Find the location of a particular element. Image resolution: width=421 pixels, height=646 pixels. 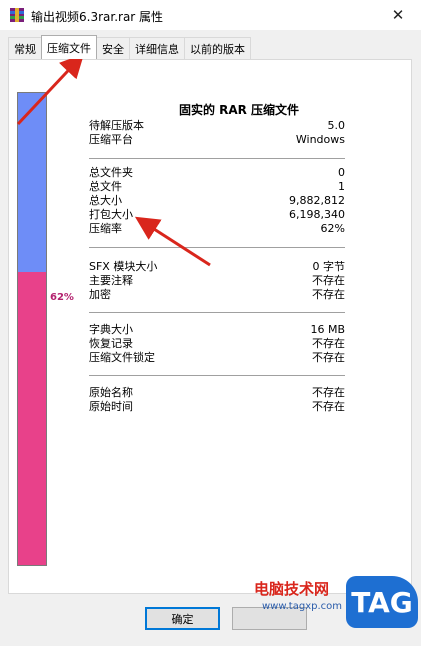

window-title: 输出视频6.3rar.rar 属性 is located at coordinates (97, 17).